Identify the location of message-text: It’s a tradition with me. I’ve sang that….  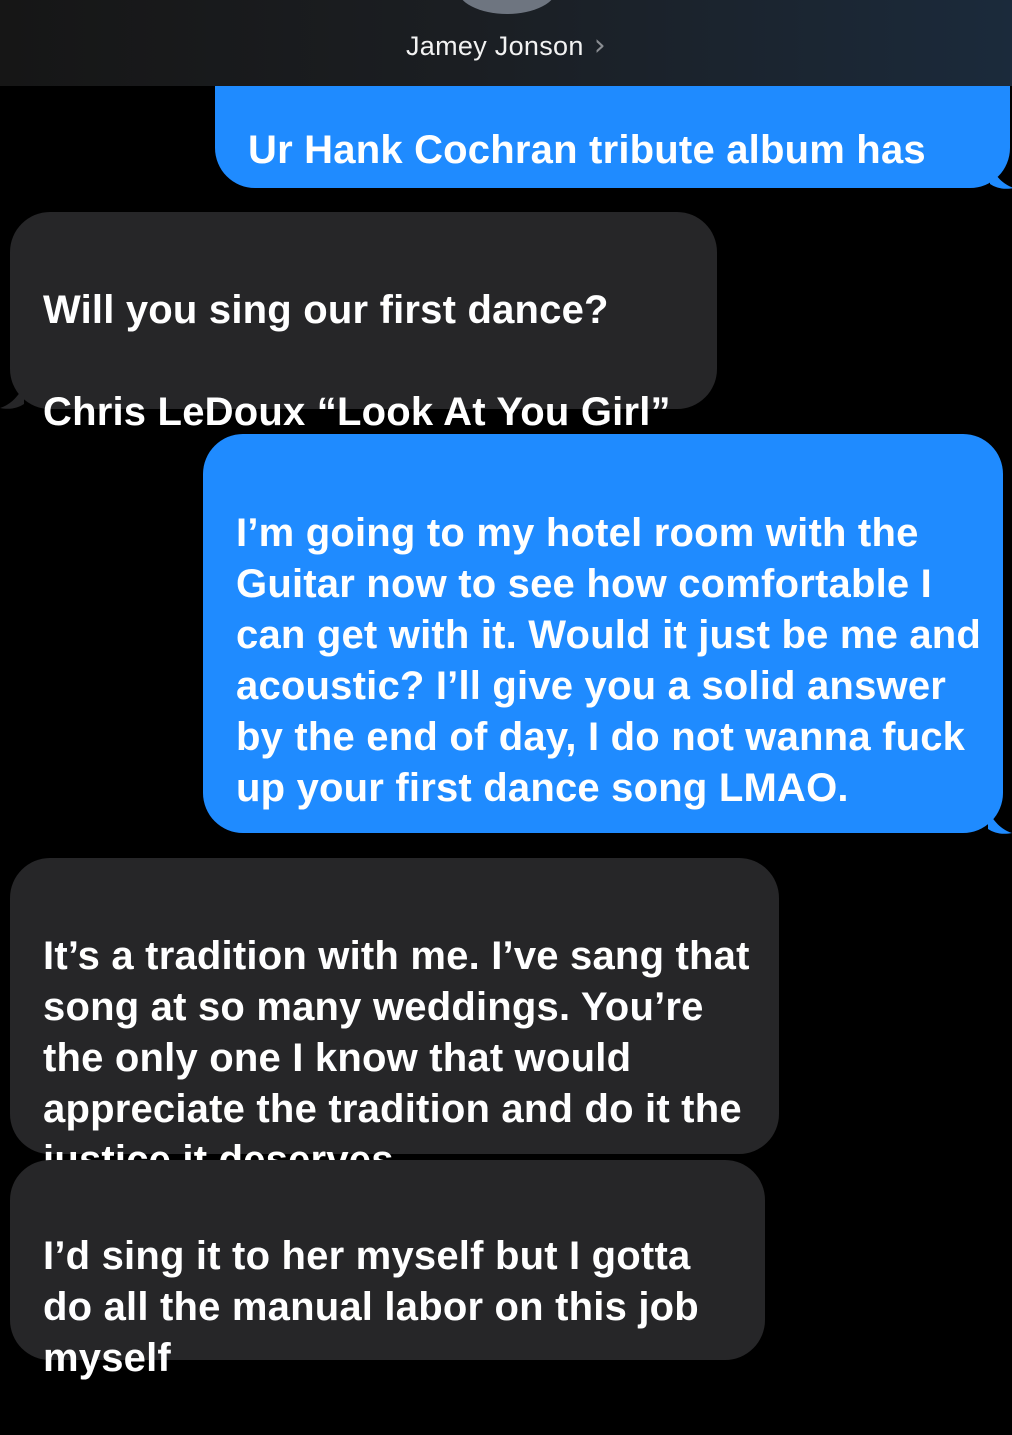
(396, 1058).